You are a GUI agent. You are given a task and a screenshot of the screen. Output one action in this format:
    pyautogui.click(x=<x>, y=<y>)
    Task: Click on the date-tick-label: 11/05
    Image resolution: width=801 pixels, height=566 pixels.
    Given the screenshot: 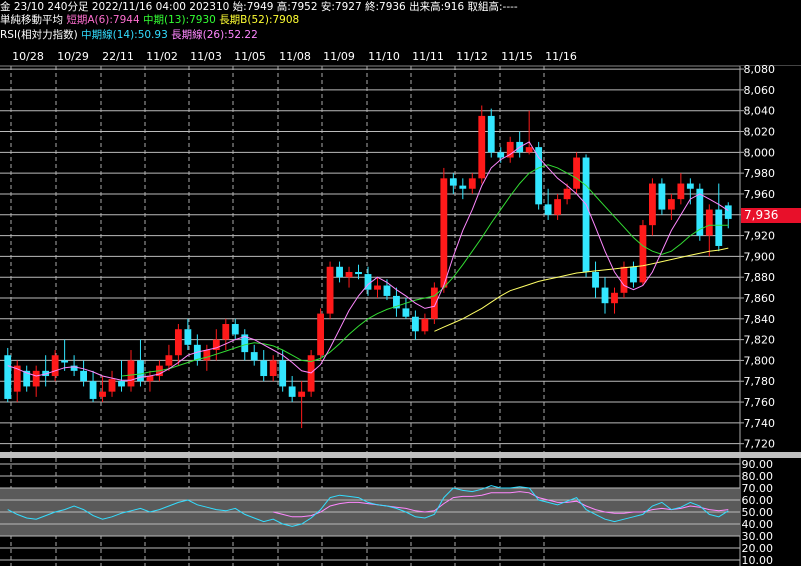 What is the action you would take?
    pyautogui.click(x=250, y=56)
    